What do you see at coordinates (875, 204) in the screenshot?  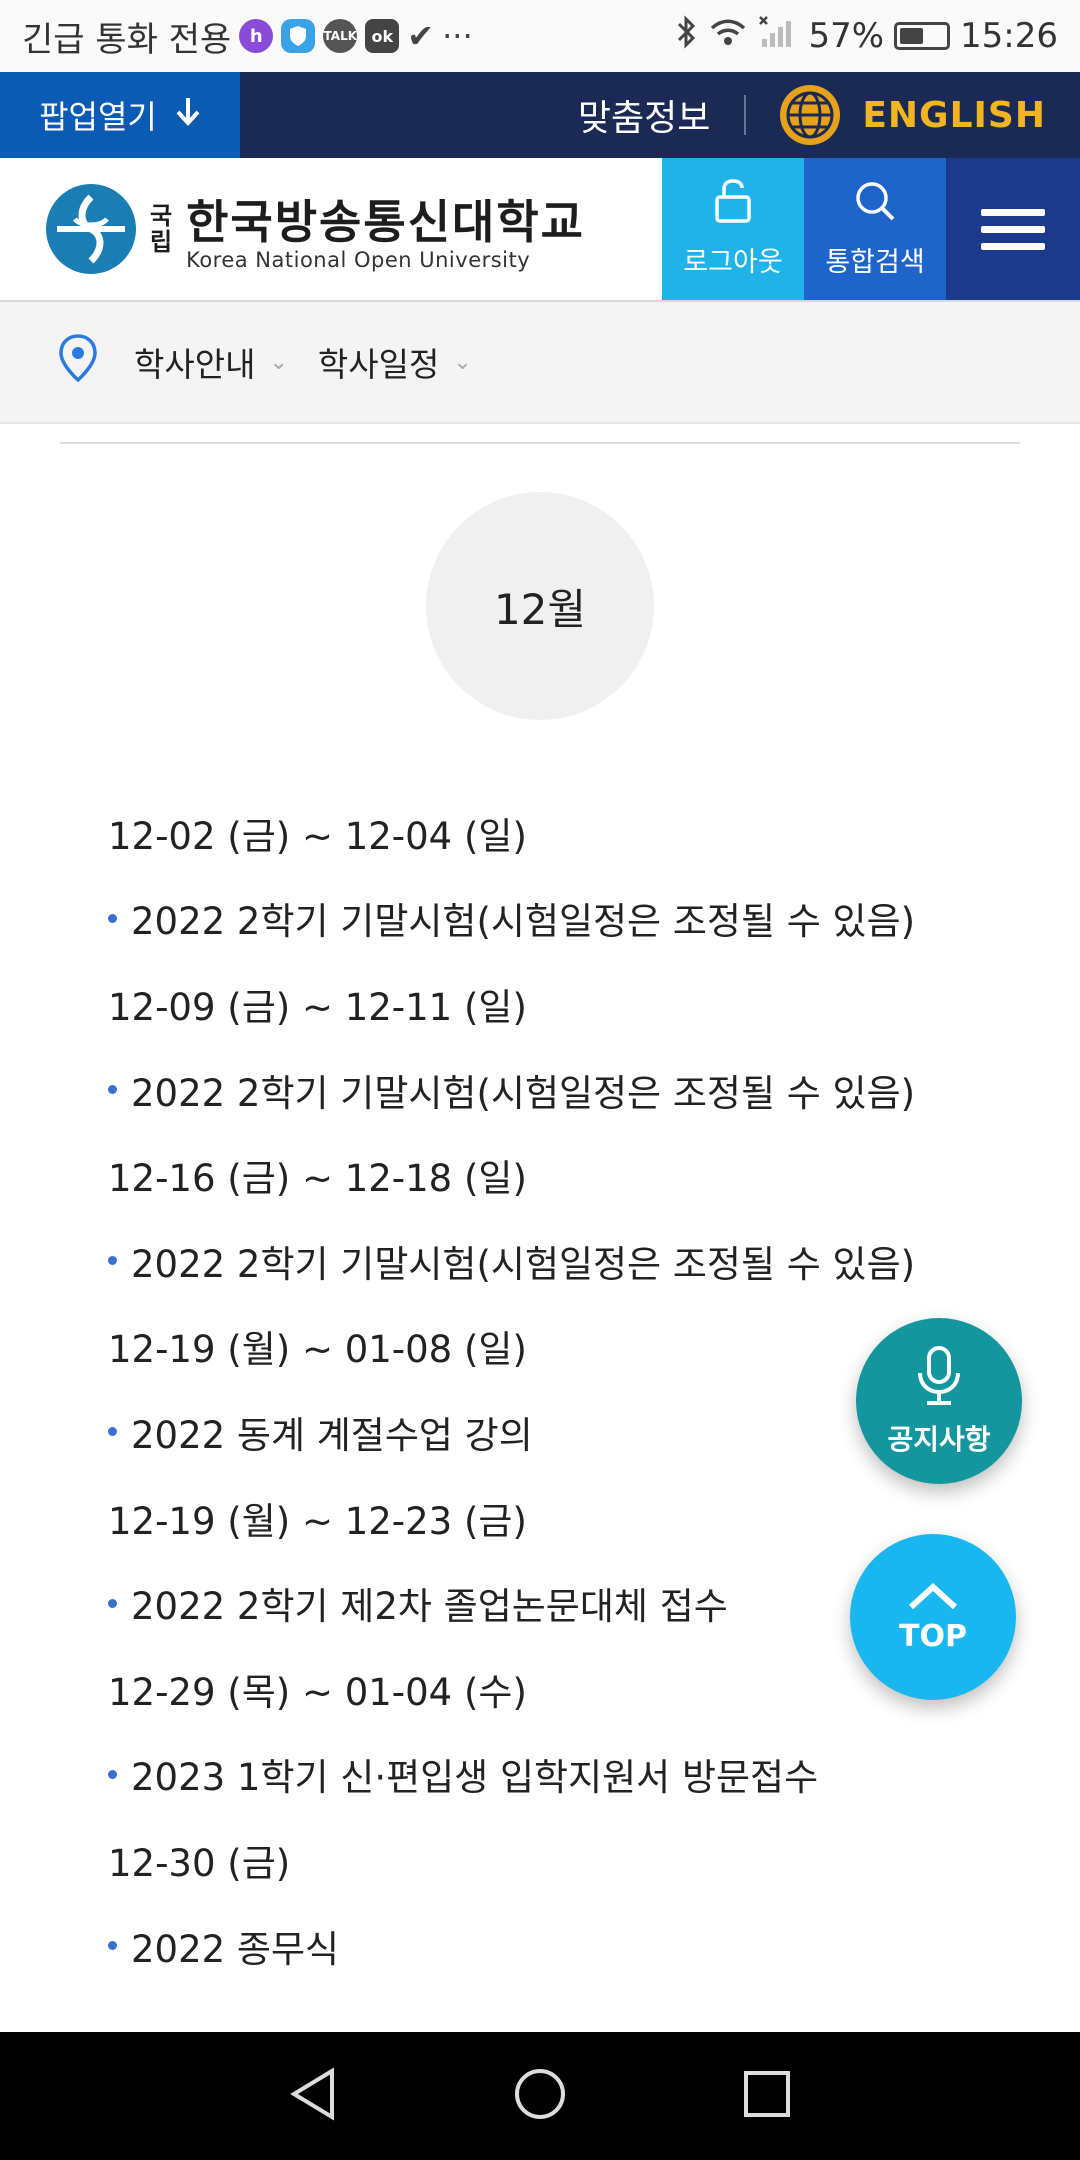 I see `search-icon` at bounding box center [875, 204].